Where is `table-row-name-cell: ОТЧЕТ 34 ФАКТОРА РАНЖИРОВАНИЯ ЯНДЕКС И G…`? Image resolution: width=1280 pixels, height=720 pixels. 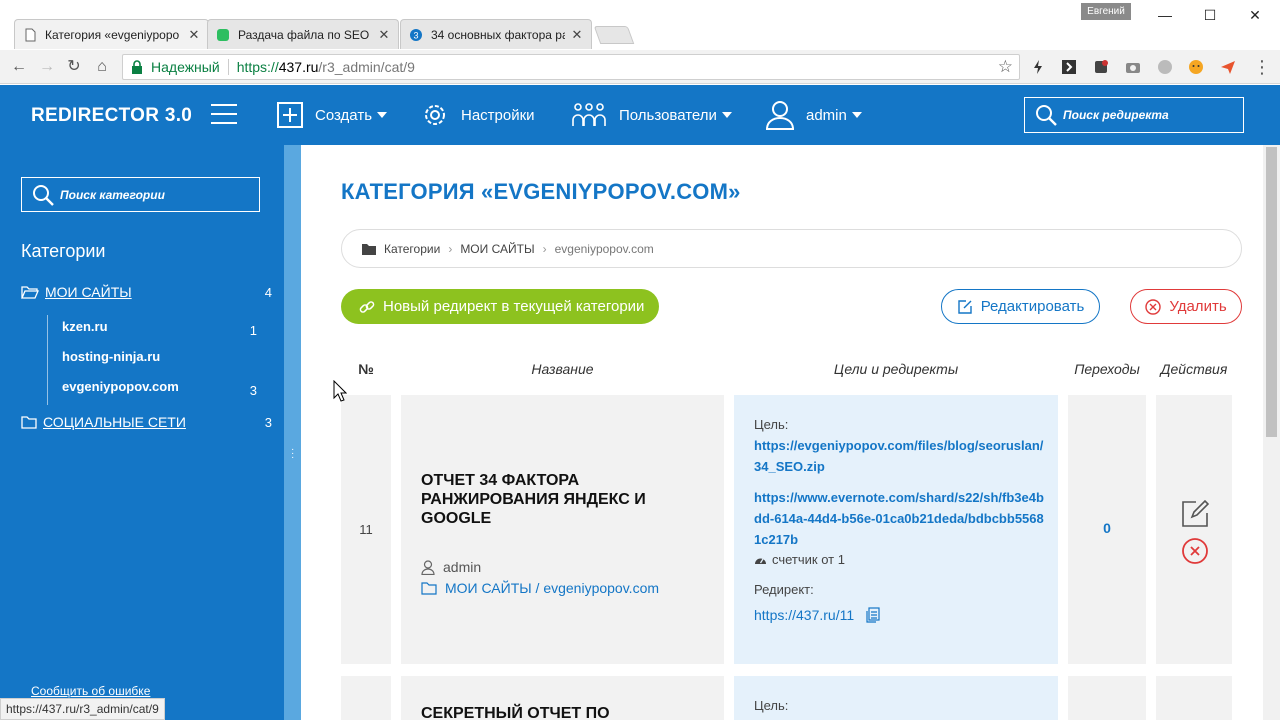
table-row-name-cell: ОТЧЕТ 34 ФАКТОРА РАНЖИРОВАНИЯ ЯНДЕКС И G… is located at coordinates (562, 529).